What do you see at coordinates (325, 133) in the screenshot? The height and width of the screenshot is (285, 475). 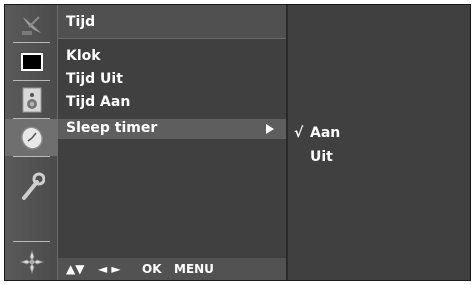 I see `submenu-item-label: Aan` at bounding box center [325, 133].